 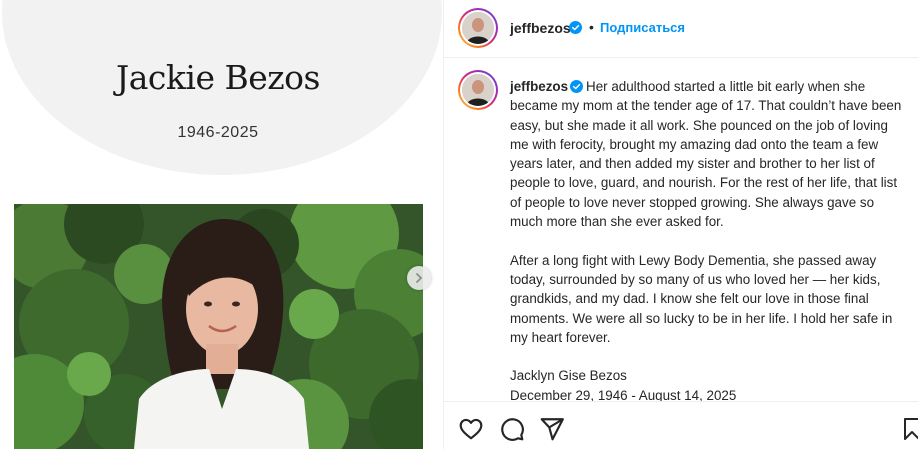 I want to click on paper-plane-icon, so click(x=552, y=429).